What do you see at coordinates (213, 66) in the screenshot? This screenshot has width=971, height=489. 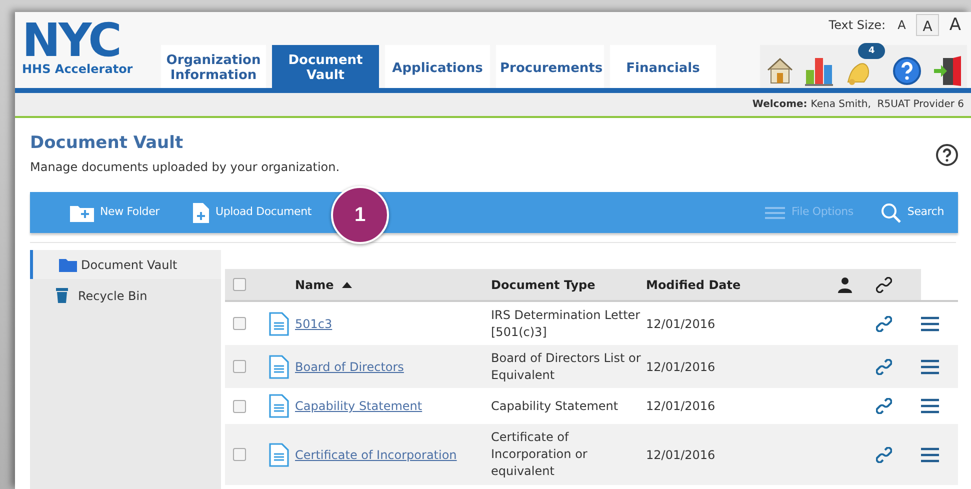 I see `nav-tab: Organization Information` at bounding box center [213, 66].